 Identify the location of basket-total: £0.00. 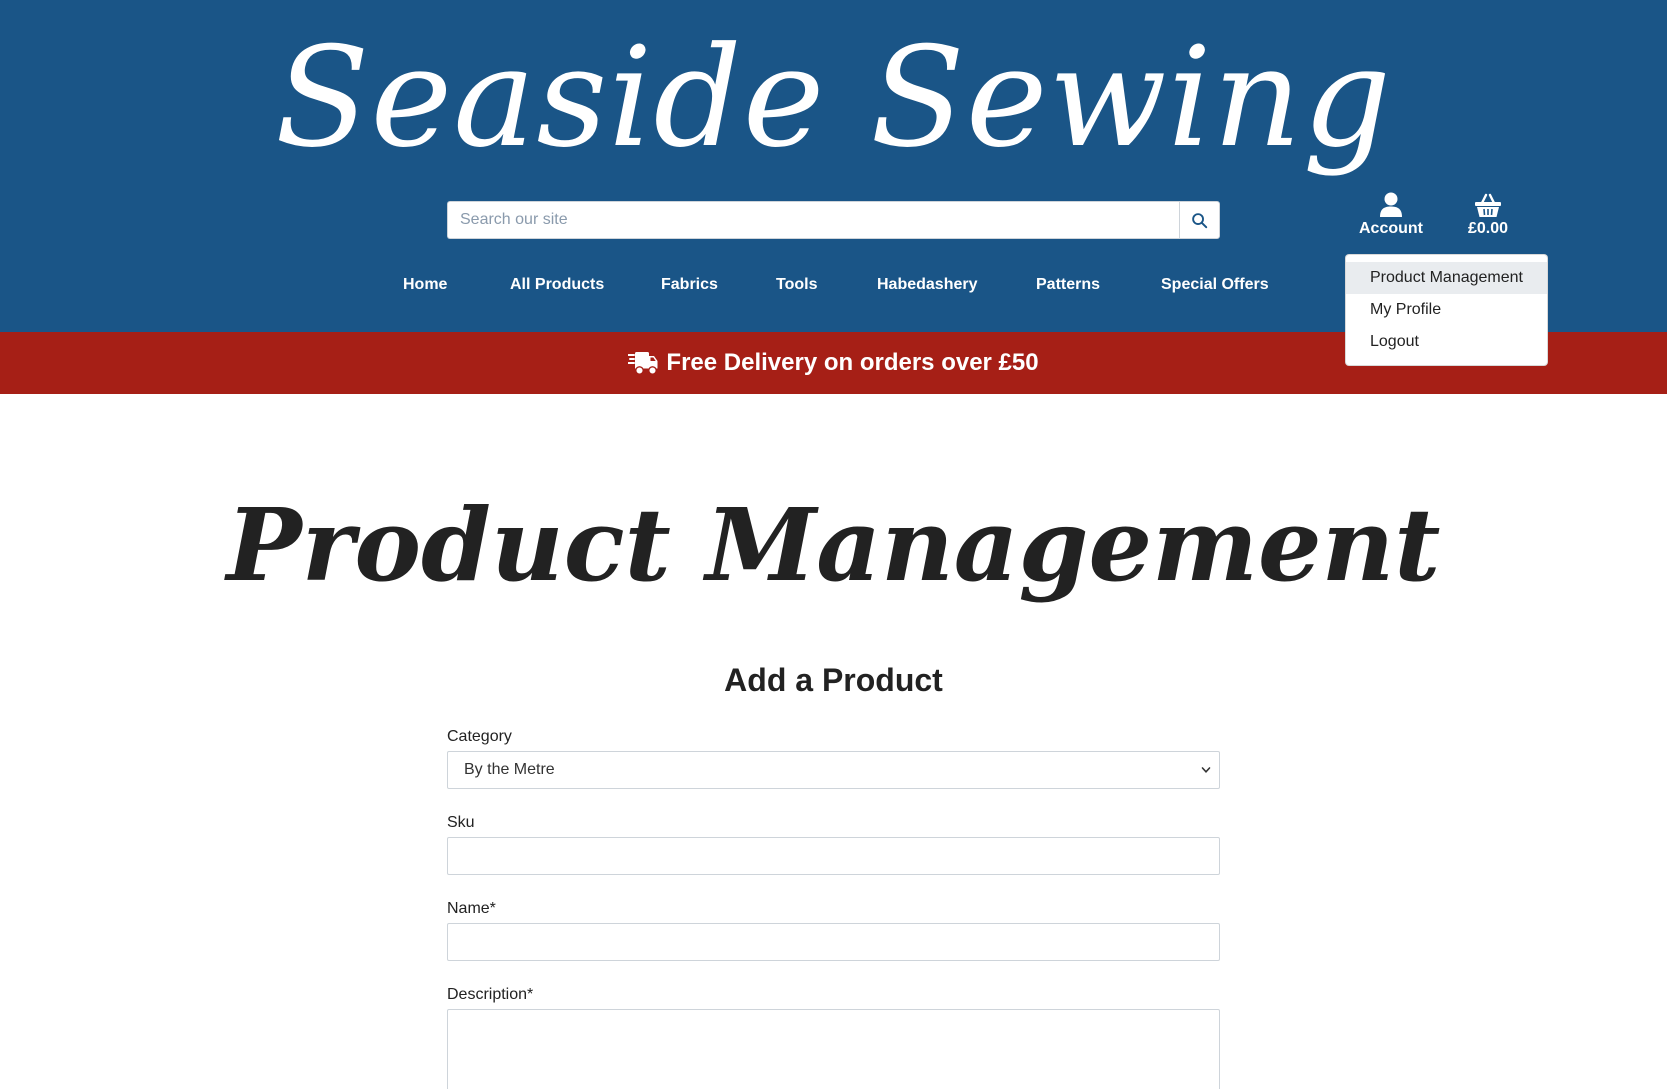
(1488, 228).